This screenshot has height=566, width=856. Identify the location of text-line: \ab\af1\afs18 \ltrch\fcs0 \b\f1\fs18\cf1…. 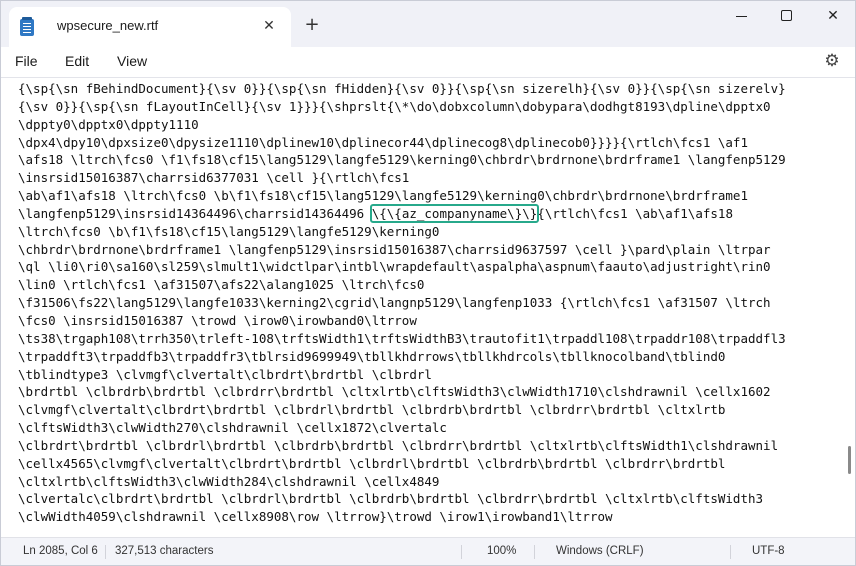
(383, 196).